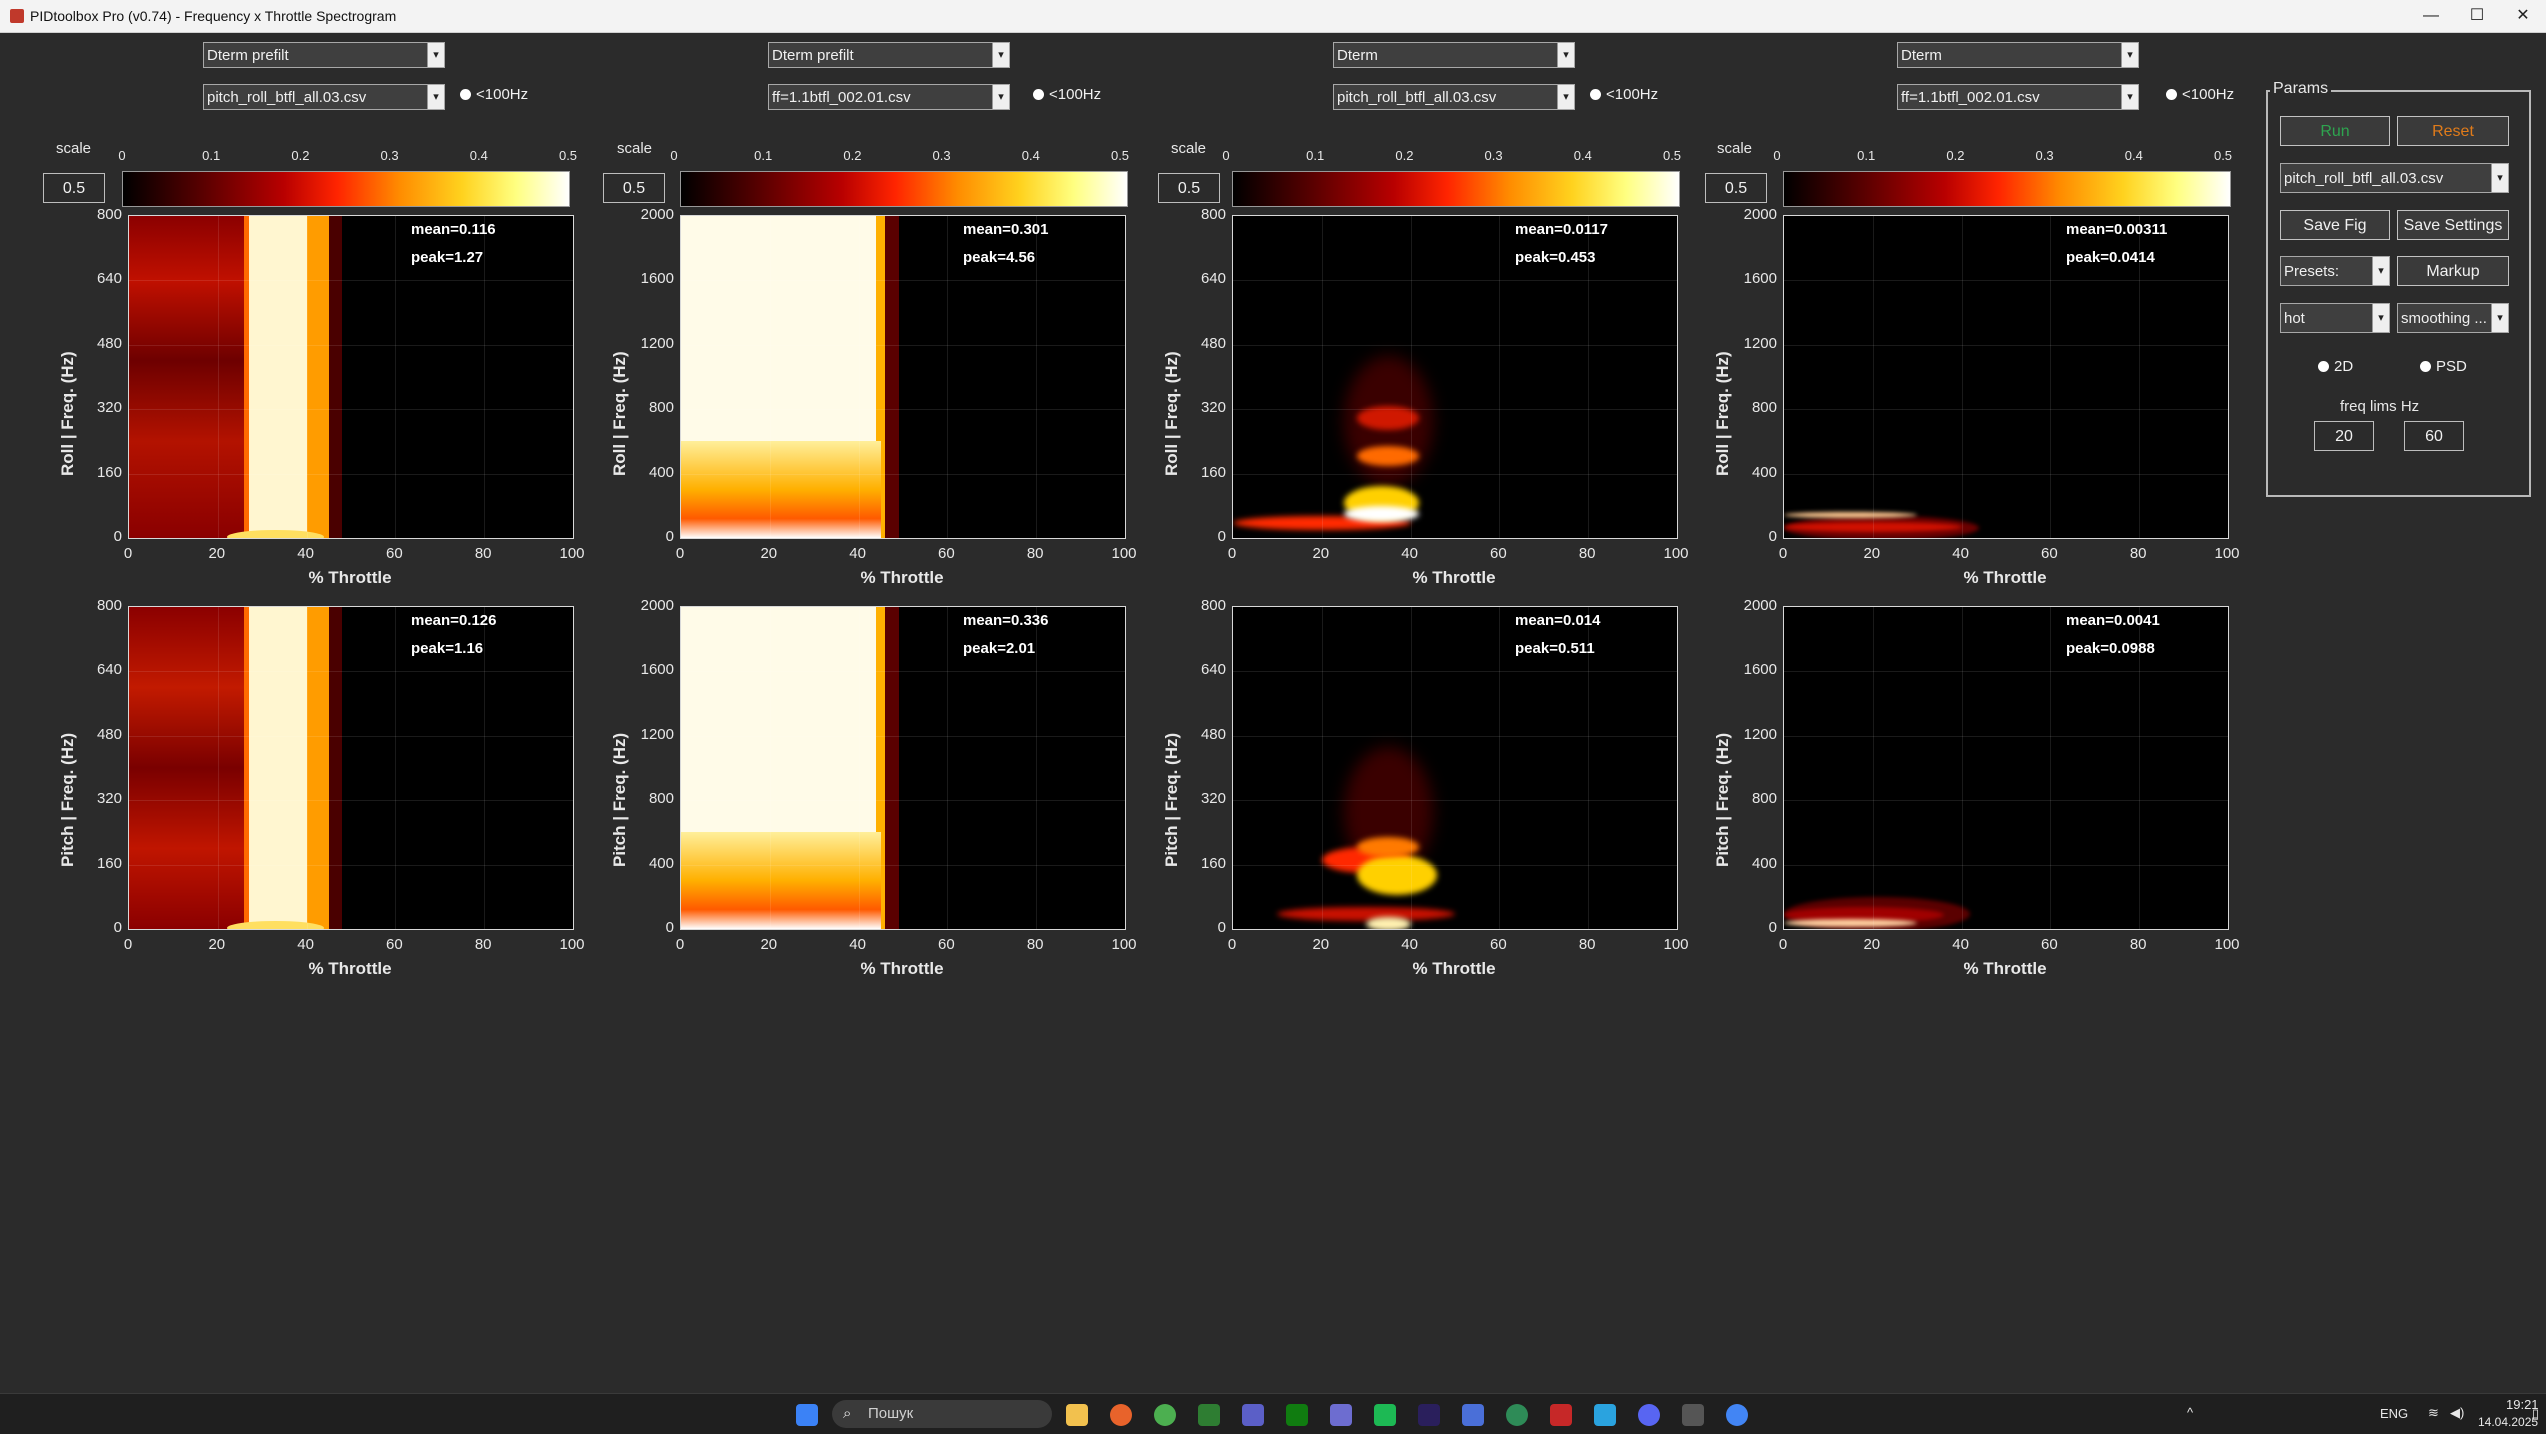 This screenshot has width=2546, height=1434. Describe the element at coordinates (661, 472) in the screenshot. I see `y-tick-label: 400` at that location.